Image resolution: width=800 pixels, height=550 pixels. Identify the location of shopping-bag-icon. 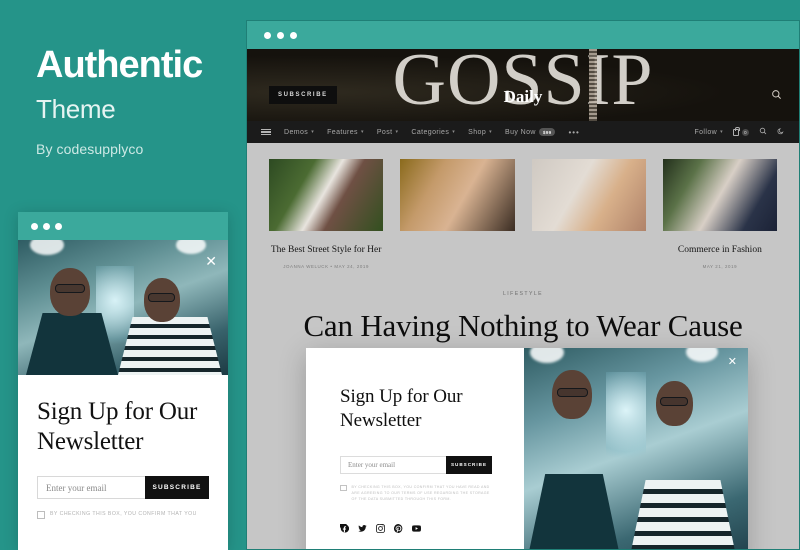
(736, 131).